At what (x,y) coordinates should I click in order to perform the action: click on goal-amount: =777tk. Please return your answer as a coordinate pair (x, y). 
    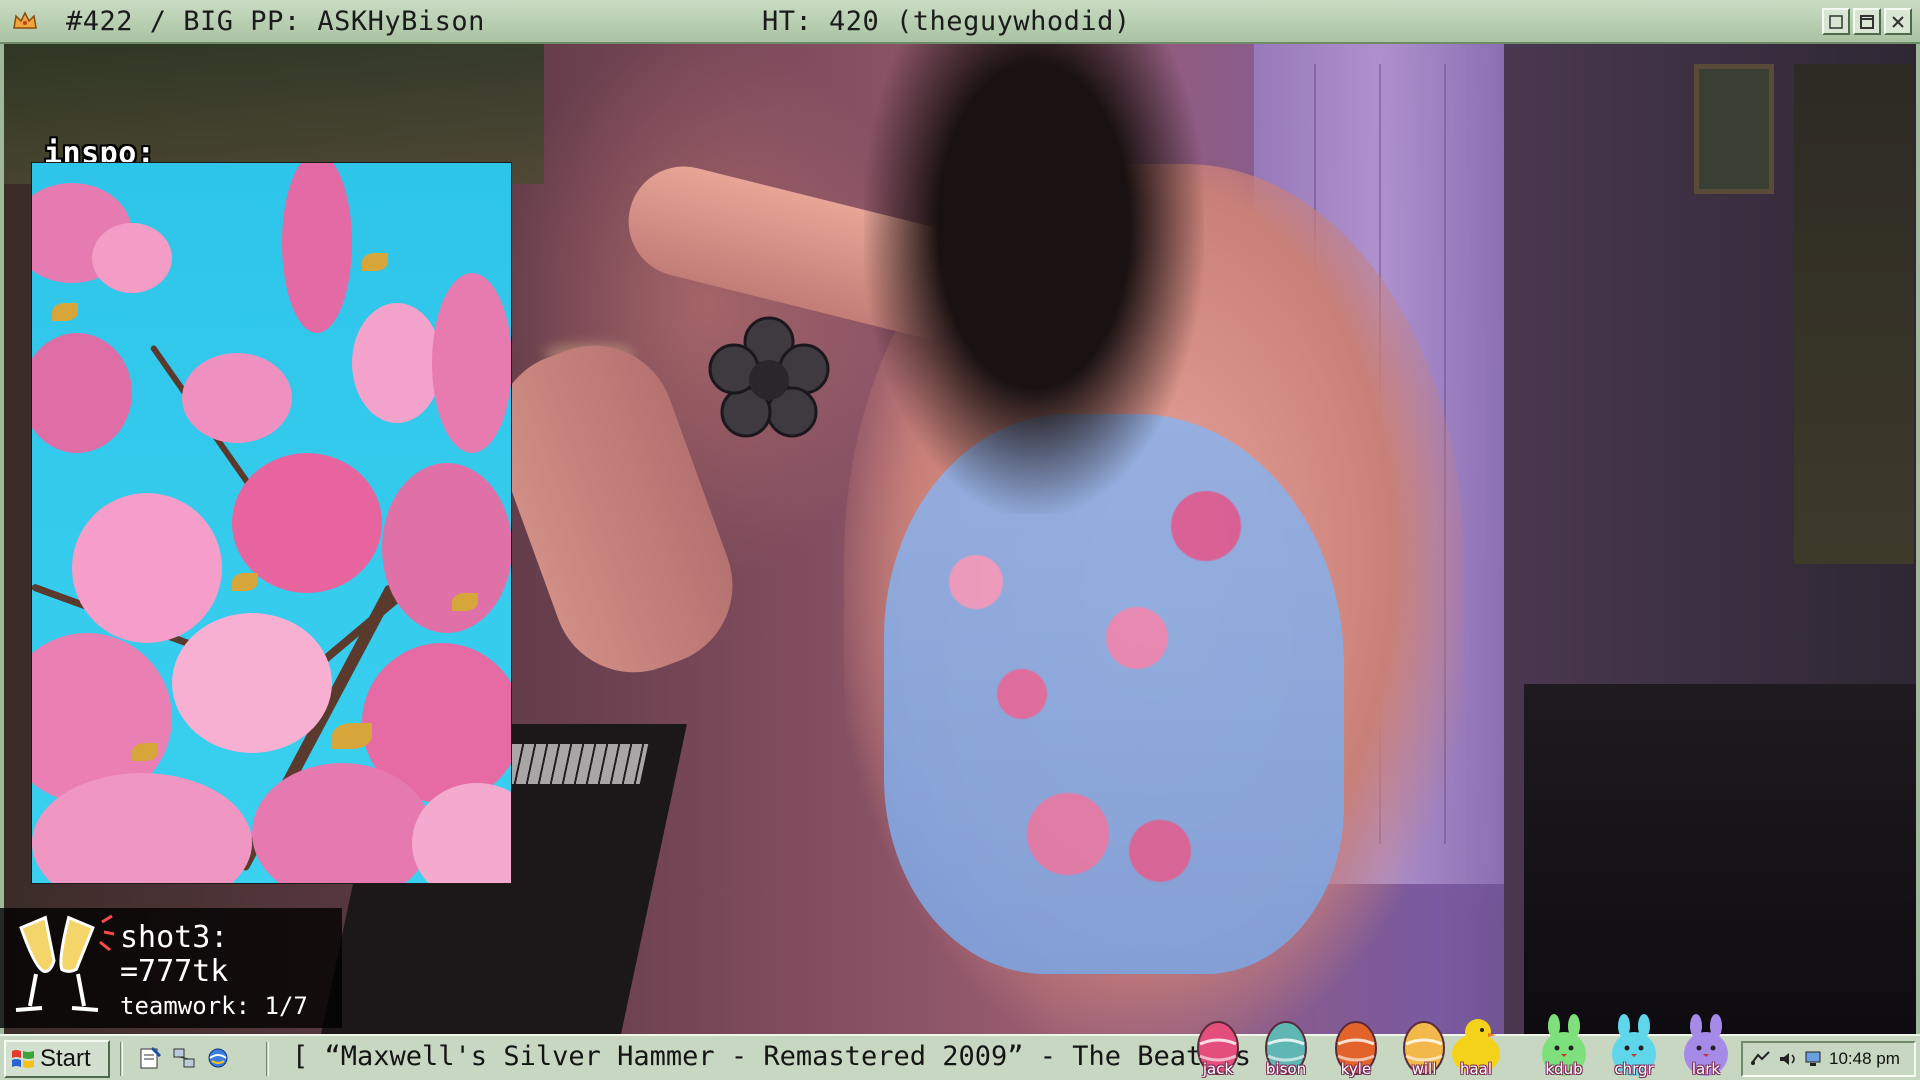
    Looking at the image, I should click on (174, 971).